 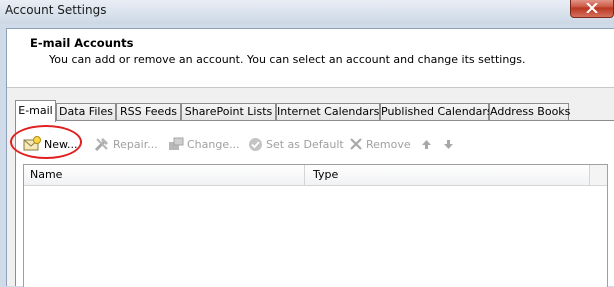 I want to click on tab-rss-feeds: RSS Feeds, so click(x=148, y=112).